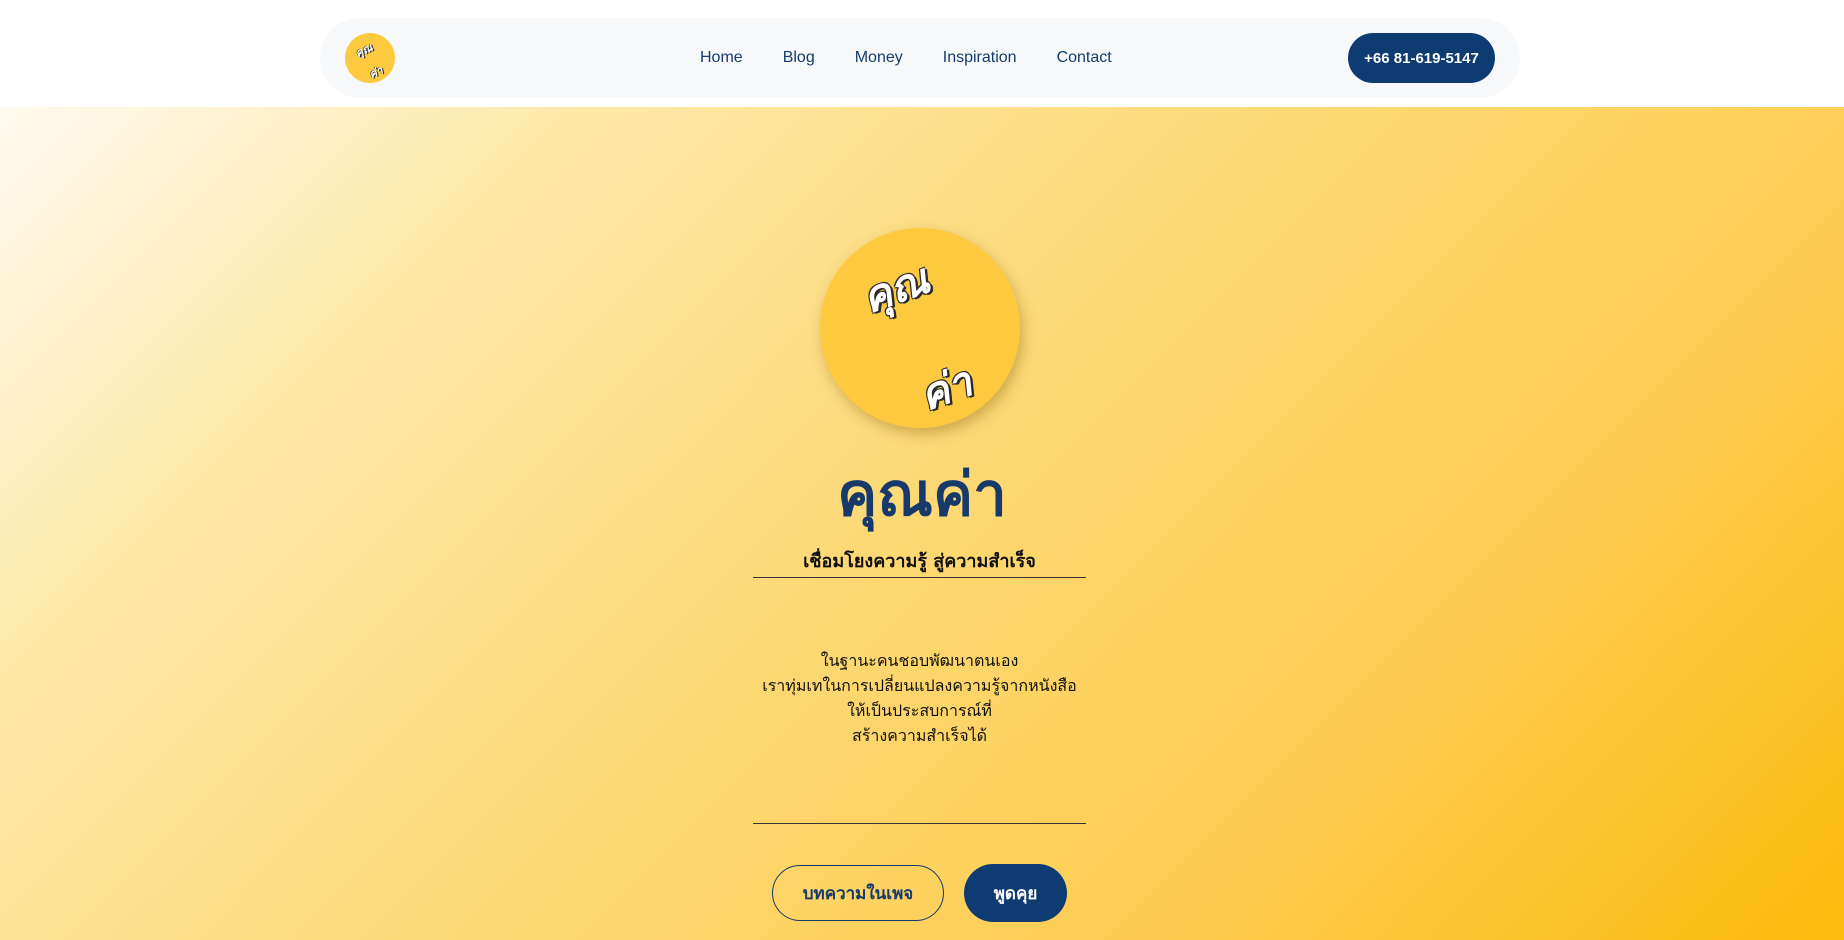  Describe the element at coordinates (919, 561) in the screenshot. I see `hero-subtitle: เชื่อมโยงความรู้ สู่ความสำเร็จ` at that location.